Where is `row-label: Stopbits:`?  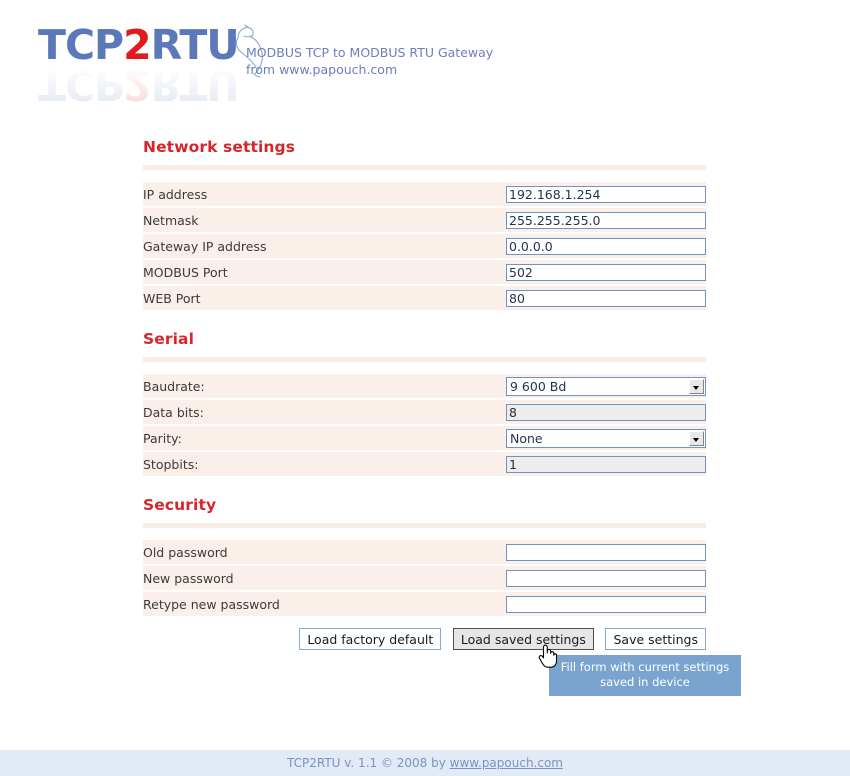
row-label: Stopbits: is located at coordinates (319, 464).